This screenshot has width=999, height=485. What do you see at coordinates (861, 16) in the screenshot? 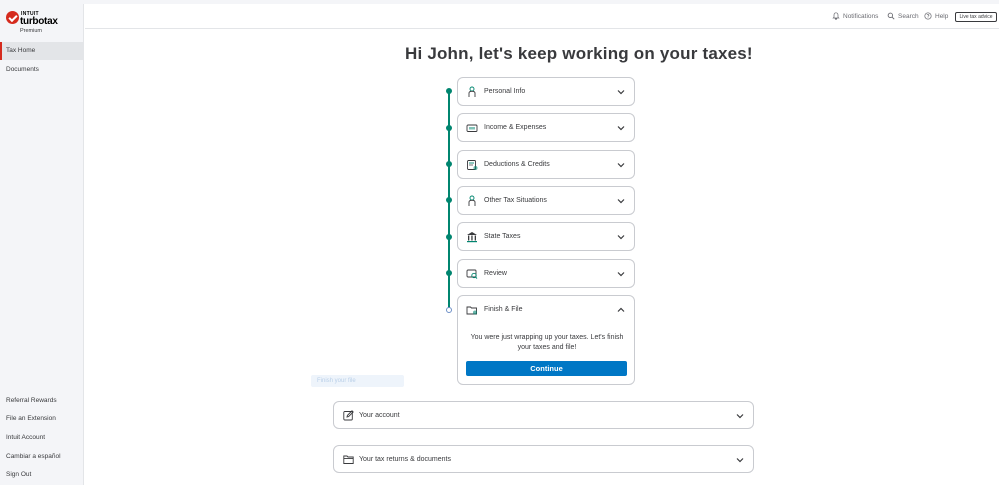
I see `notifications-label: Notifications` at bounding box center [861, 16].